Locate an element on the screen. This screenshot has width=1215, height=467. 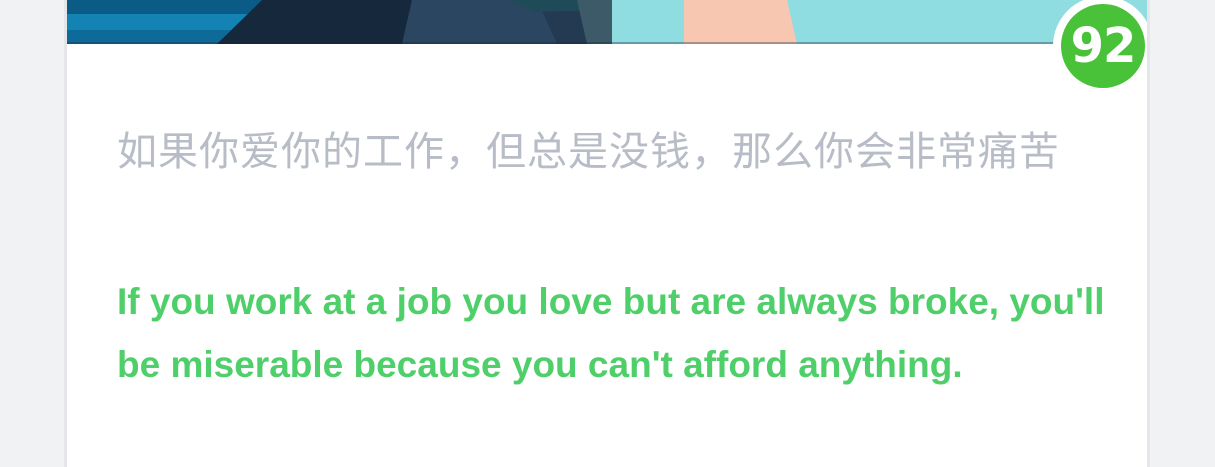
illustration-banner is located at coordinates (607, 22).